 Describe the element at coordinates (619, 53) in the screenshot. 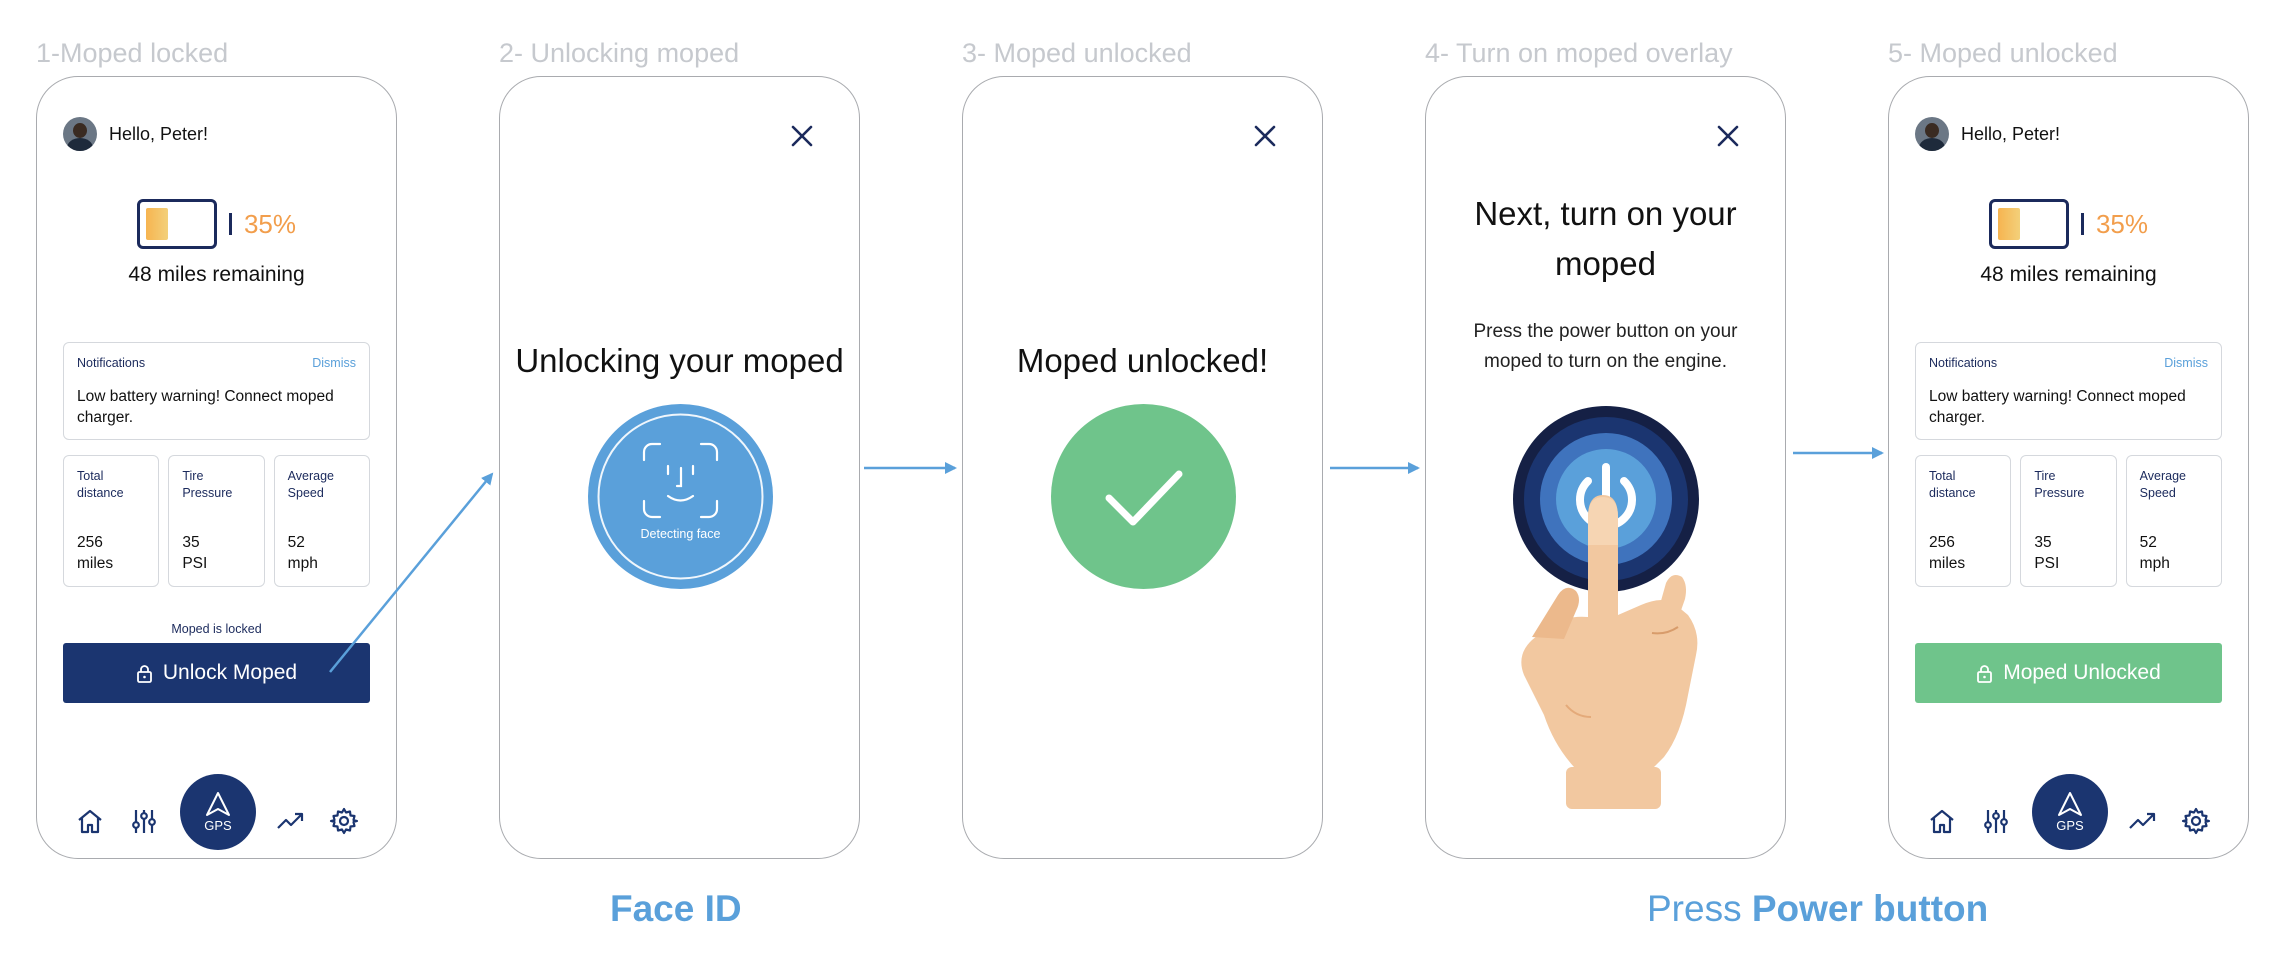

I see `step-label-2: 2- Unlocking moped` at that location.